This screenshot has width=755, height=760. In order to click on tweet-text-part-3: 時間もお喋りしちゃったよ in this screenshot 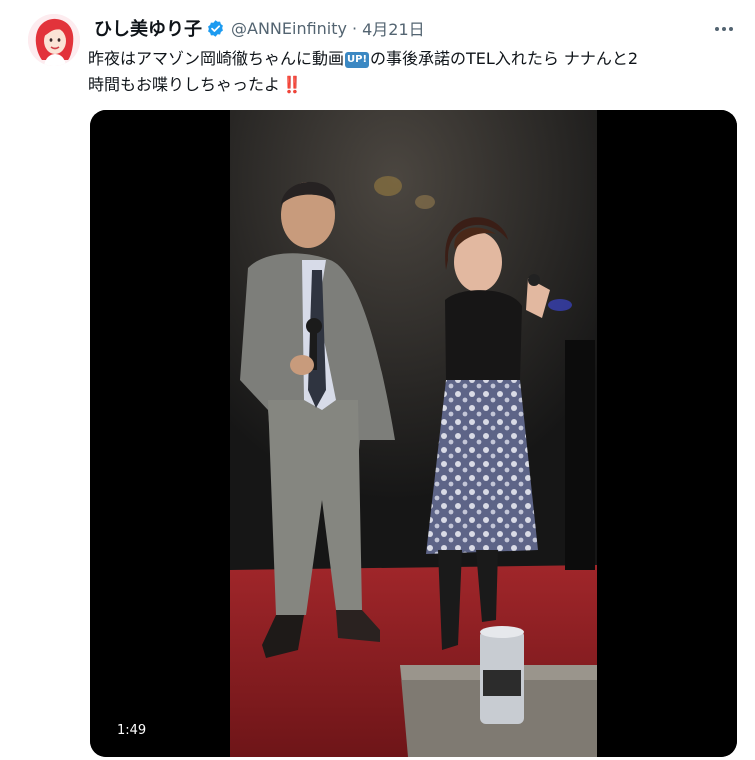, I will do `click(184, 84)`.